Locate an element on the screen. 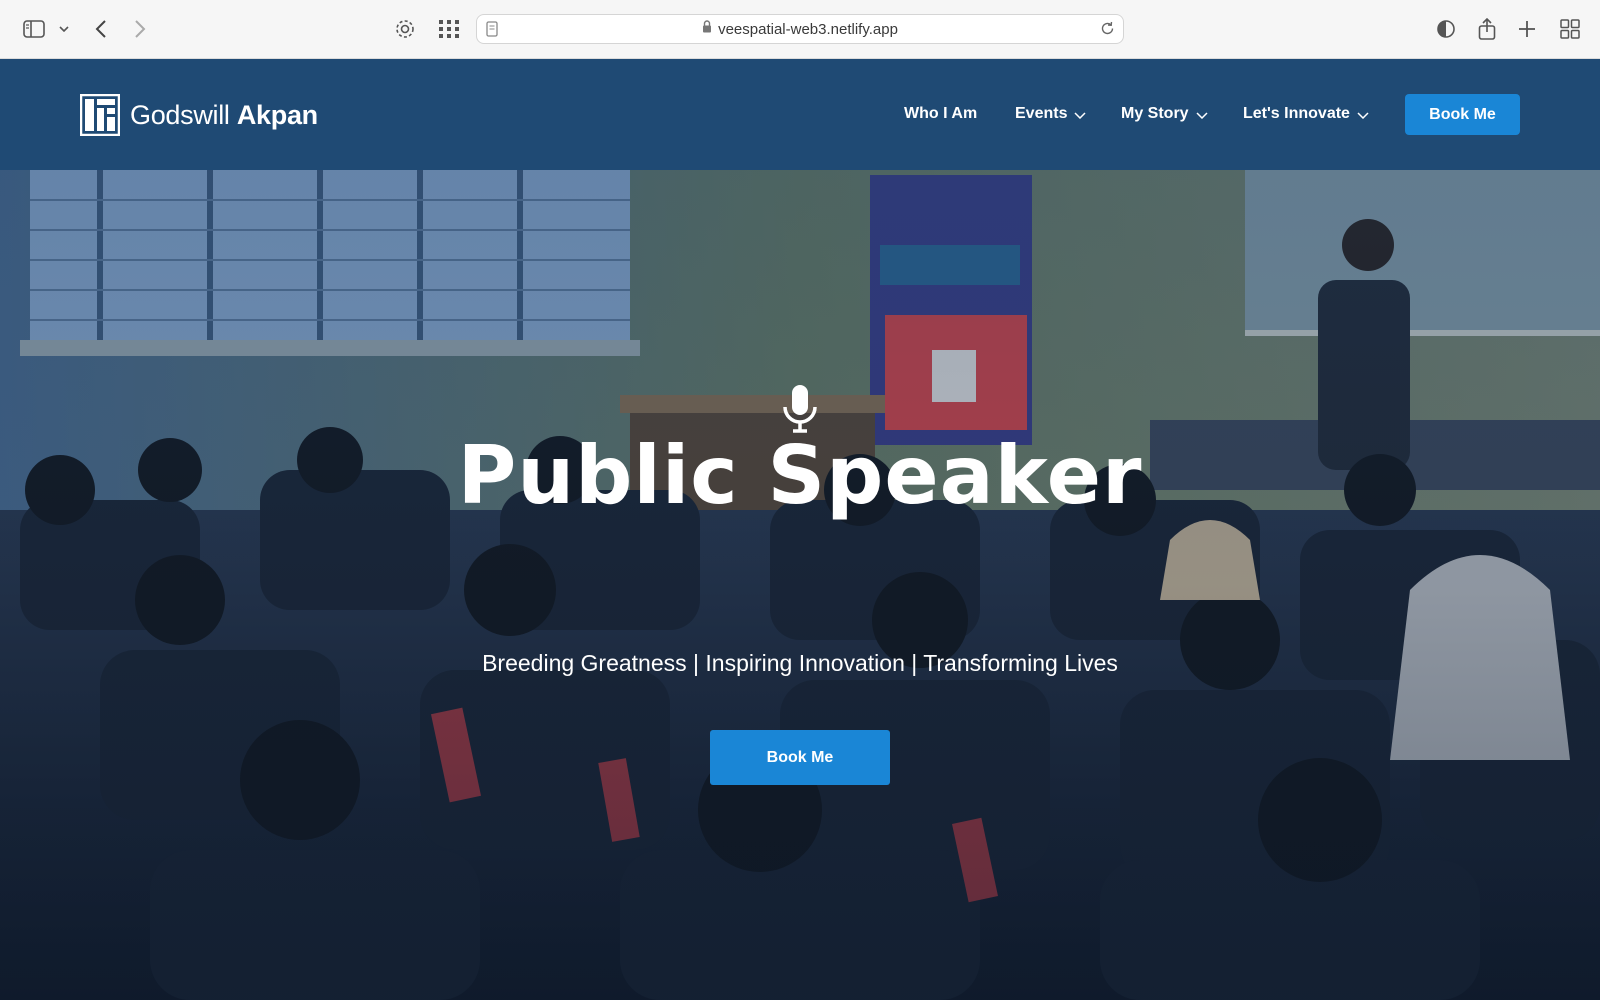 The height and width of the screenshot is (1000, 1600). nav-label: Let's Innovate is located at coordinates (1296, 113).